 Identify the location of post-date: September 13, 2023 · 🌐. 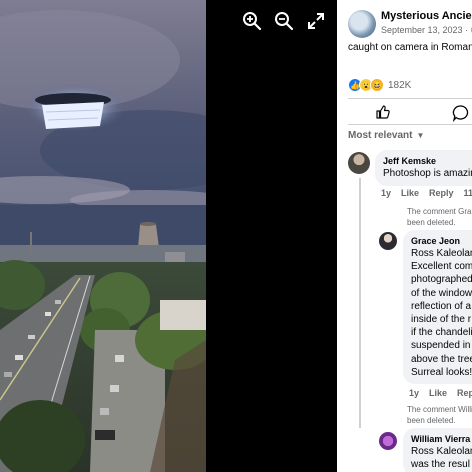
(426, 30).